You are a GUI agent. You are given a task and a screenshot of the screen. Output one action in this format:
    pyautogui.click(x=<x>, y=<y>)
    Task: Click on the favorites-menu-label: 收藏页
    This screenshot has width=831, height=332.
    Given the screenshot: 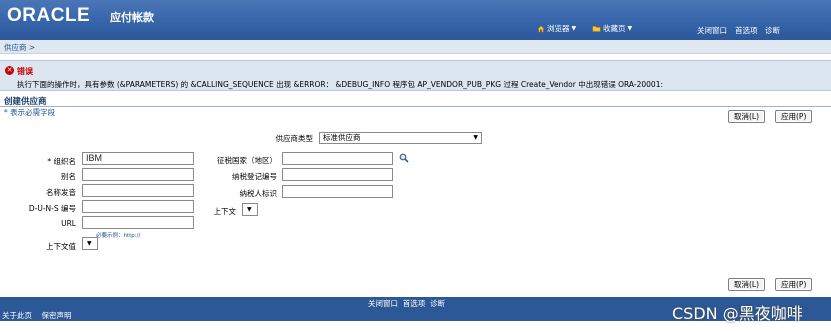 What is the action you would take?
    pyautogui.click(x=614, y=28)
    